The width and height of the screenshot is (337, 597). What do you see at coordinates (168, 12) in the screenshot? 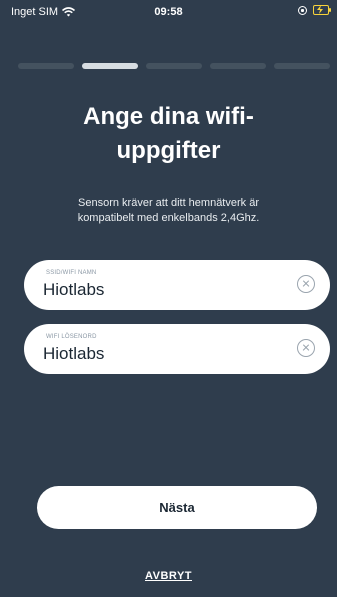
I see `status-time: 09:58` at bounding box center [168, 12].